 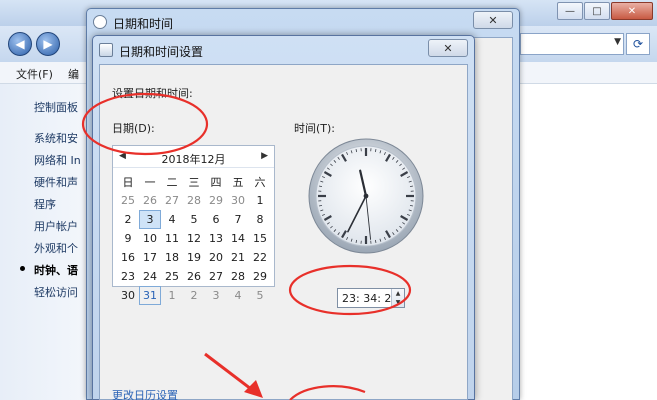 I want to click on calendar-day: 31, so click(x=150, y=295).